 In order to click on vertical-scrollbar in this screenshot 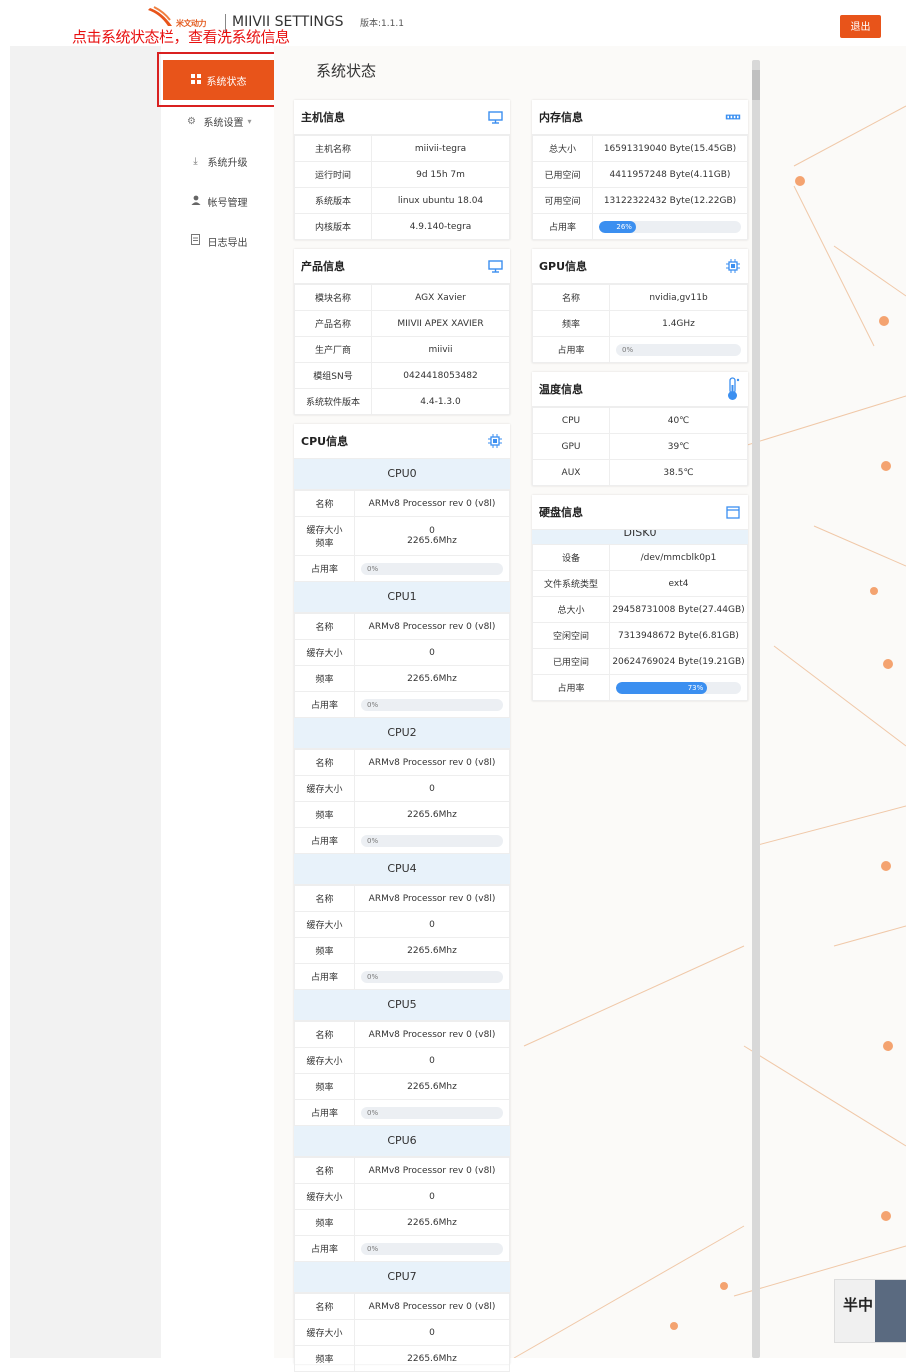, I will do `click(756, 709)`.